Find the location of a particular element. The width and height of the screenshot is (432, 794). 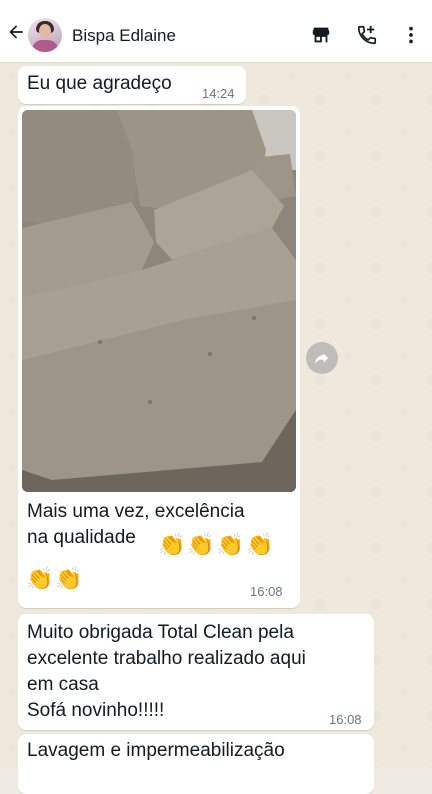

forward-icon is located at coordinates (321, 358).